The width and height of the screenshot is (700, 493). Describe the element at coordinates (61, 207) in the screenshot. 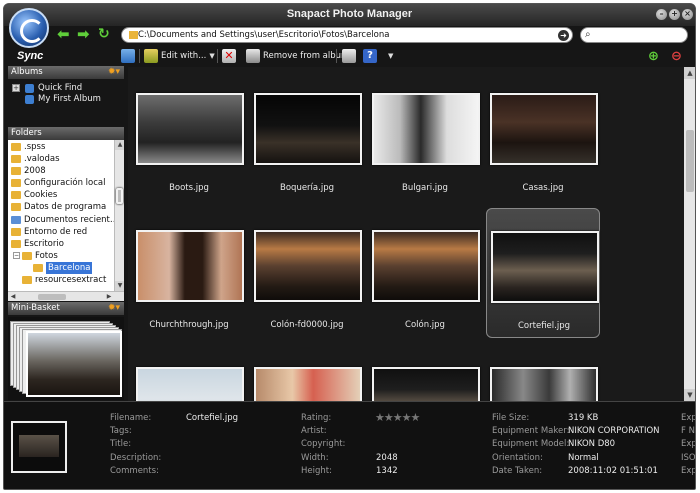

I see `folder-item: Datos de programa` at that location.